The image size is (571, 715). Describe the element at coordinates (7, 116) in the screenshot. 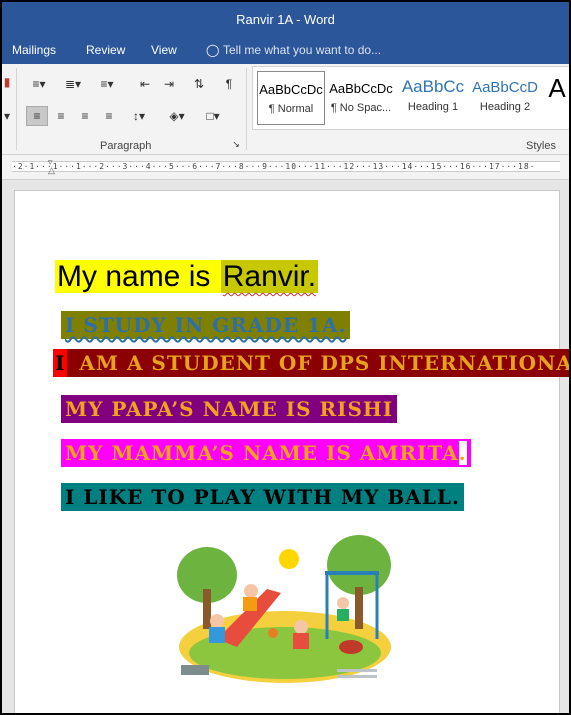

I see `dropdown-arrow-icon: ▾` at that location.